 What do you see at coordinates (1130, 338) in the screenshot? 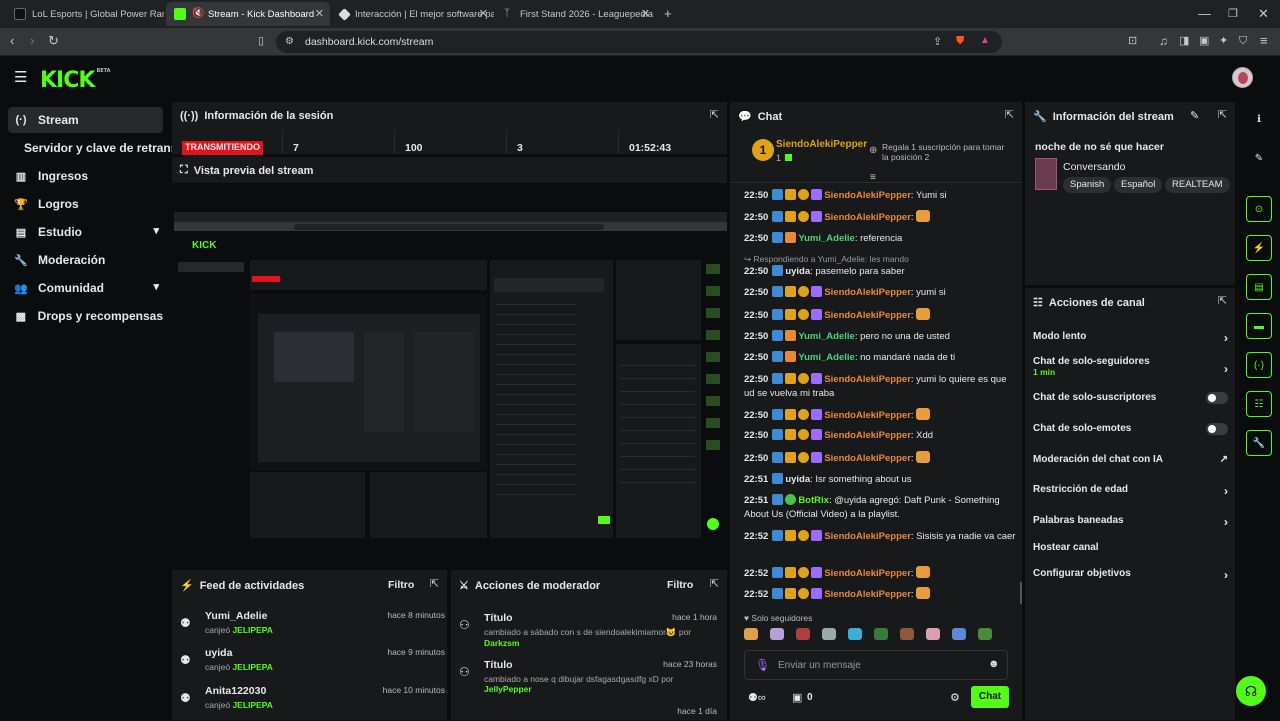
I see `action-slow-mode: Modo lento ›` at bounding box center [1130, 338].